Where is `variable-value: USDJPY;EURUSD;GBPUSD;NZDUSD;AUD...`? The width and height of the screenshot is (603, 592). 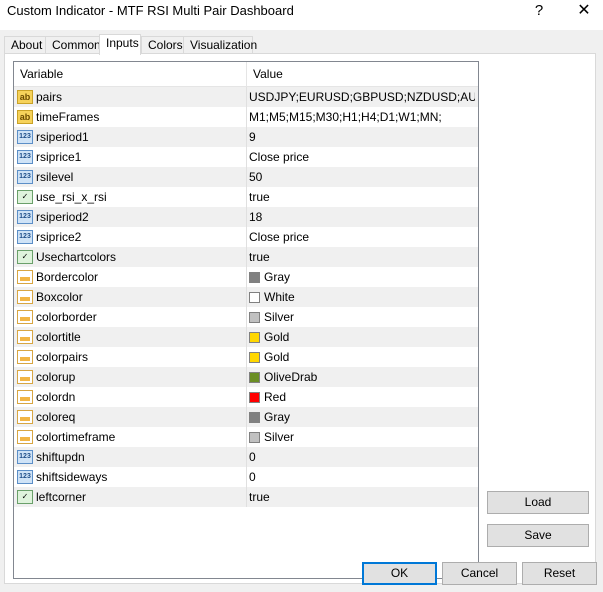 variable-value: USDJPY;EURUSD;GBPUSD;NZDUSD;AUD... is located at coordinates (362, 97).